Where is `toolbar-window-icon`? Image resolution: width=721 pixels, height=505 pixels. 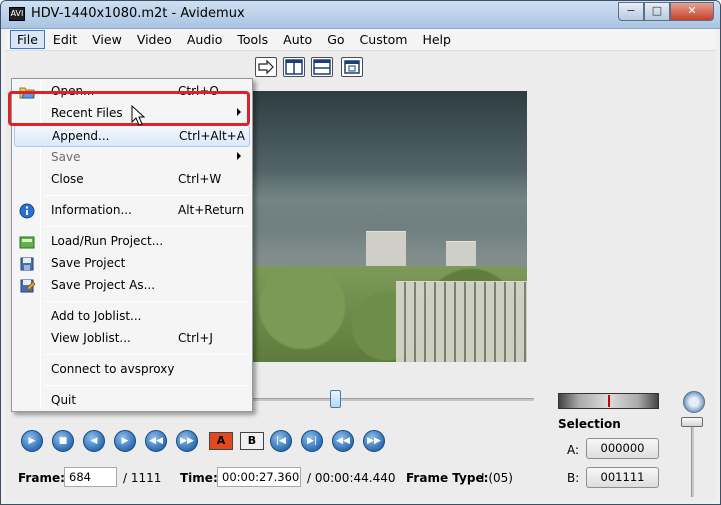
toolbar-window-icon is located at coordinates (352, 67).